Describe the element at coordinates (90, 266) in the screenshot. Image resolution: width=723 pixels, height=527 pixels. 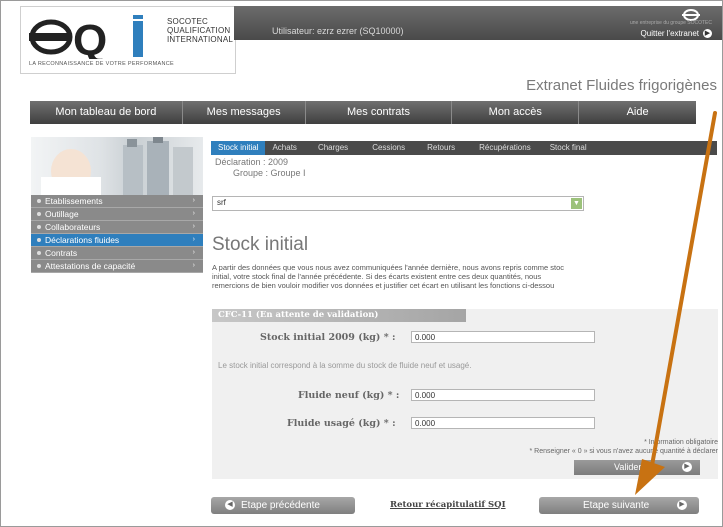
I see `sidebar-item-label: Attestations de capacité` at that location.